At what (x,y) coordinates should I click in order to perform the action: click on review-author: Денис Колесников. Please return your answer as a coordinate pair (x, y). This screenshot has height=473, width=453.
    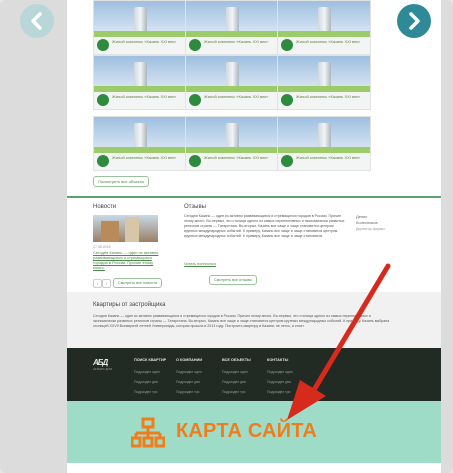
    Looking at the image, I should click on (367, 219).